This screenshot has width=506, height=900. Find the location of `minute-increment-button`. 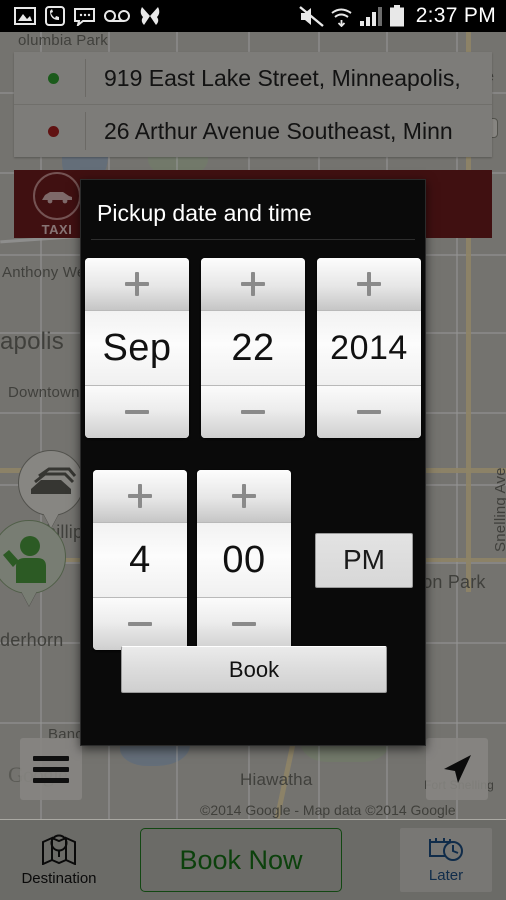

minute-increment-button is located at coordinates (244, 496).